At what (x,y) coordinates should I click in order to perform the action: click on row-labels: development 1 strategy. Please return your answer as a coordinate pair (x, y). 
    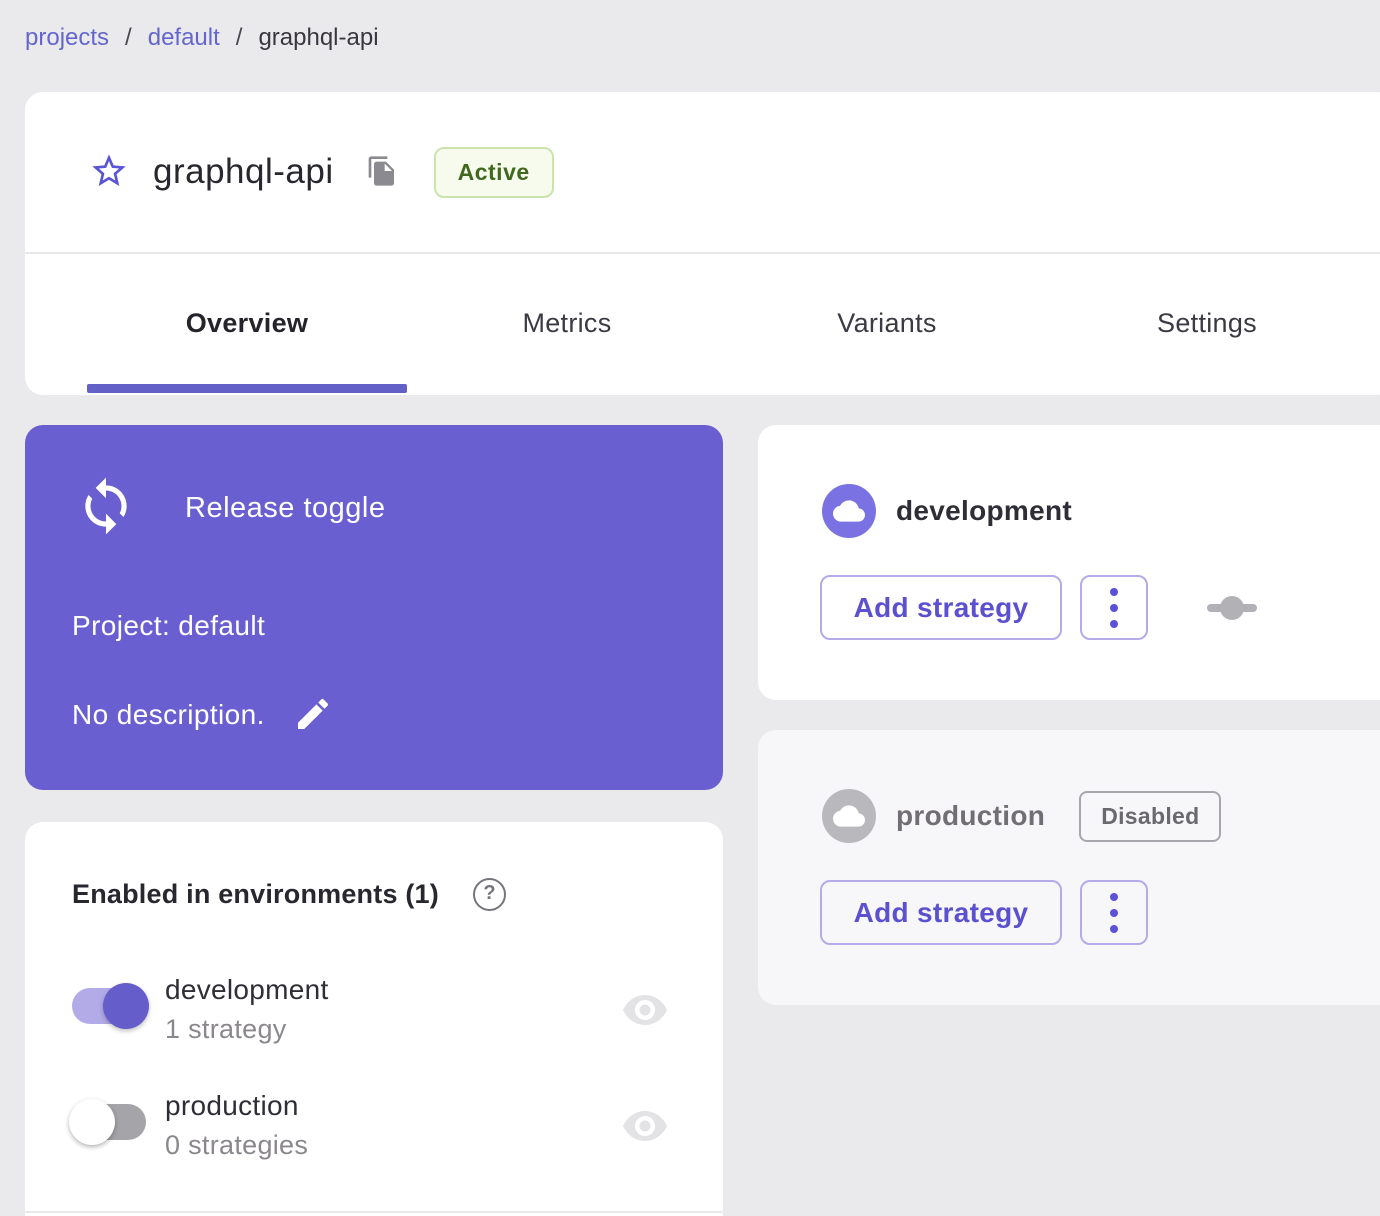
    Looking at the image, I should click on (247, 1009).